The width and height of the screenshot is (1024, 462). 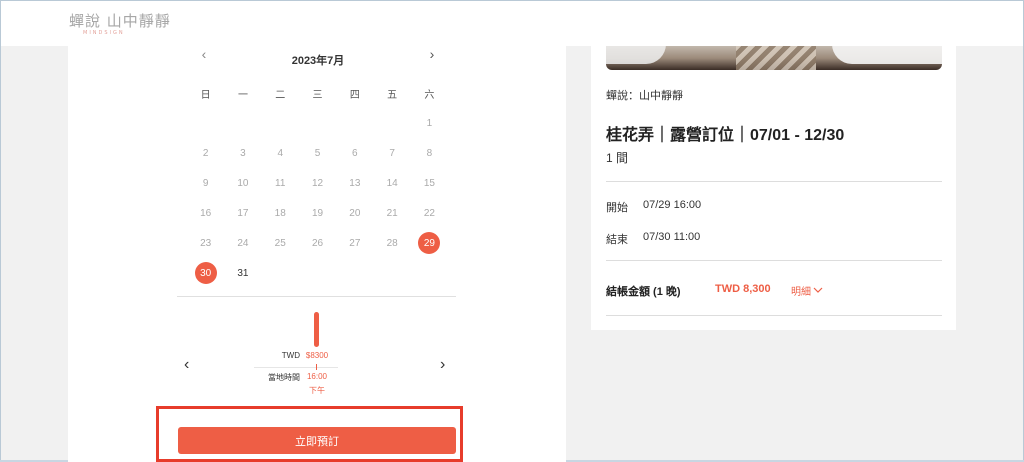 What do you see at coordinates (290, 355) in the screenshot?
I see `currency-label: TWD` at bounding box center [290, 355].